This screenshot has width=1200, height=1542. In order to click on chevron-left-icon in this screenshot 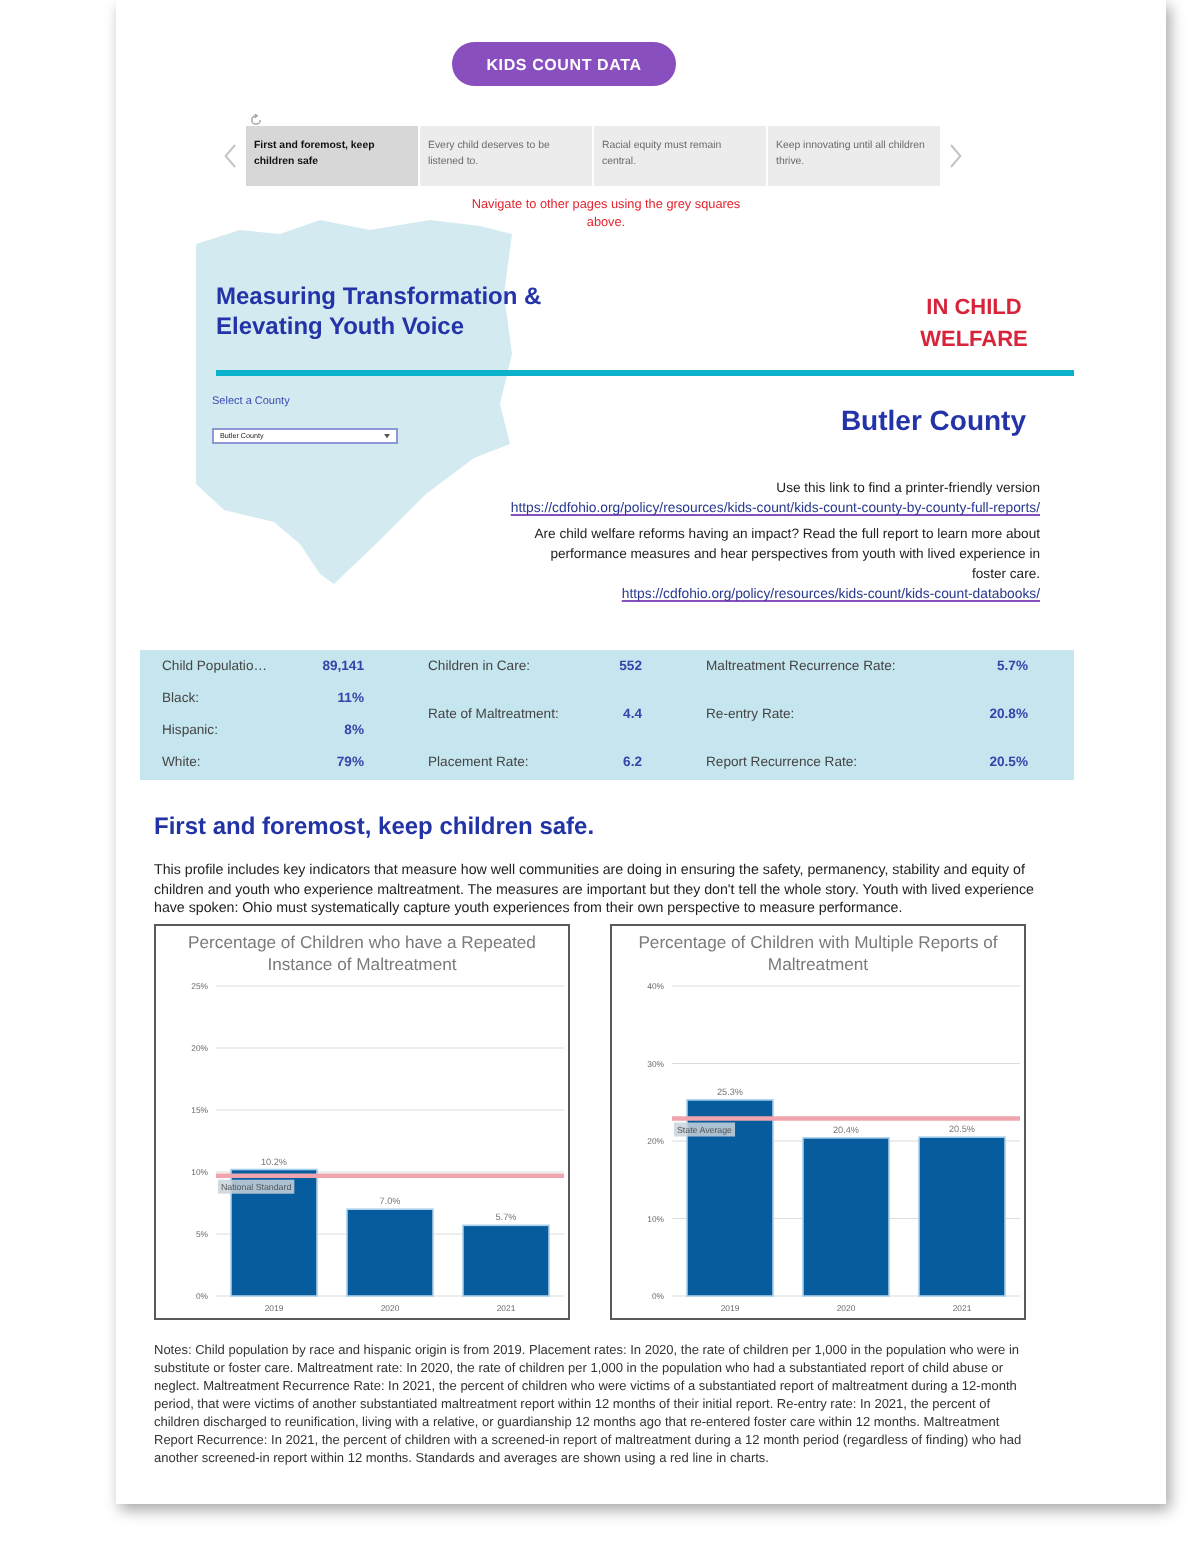, I will do `click(230, 156)`.